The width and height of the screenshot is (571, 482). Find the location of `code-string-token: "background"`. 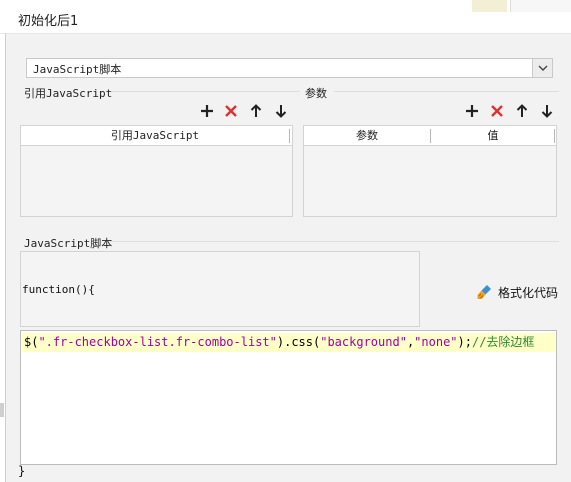

code-string-token: "background" is located at coordinates (363, 342).